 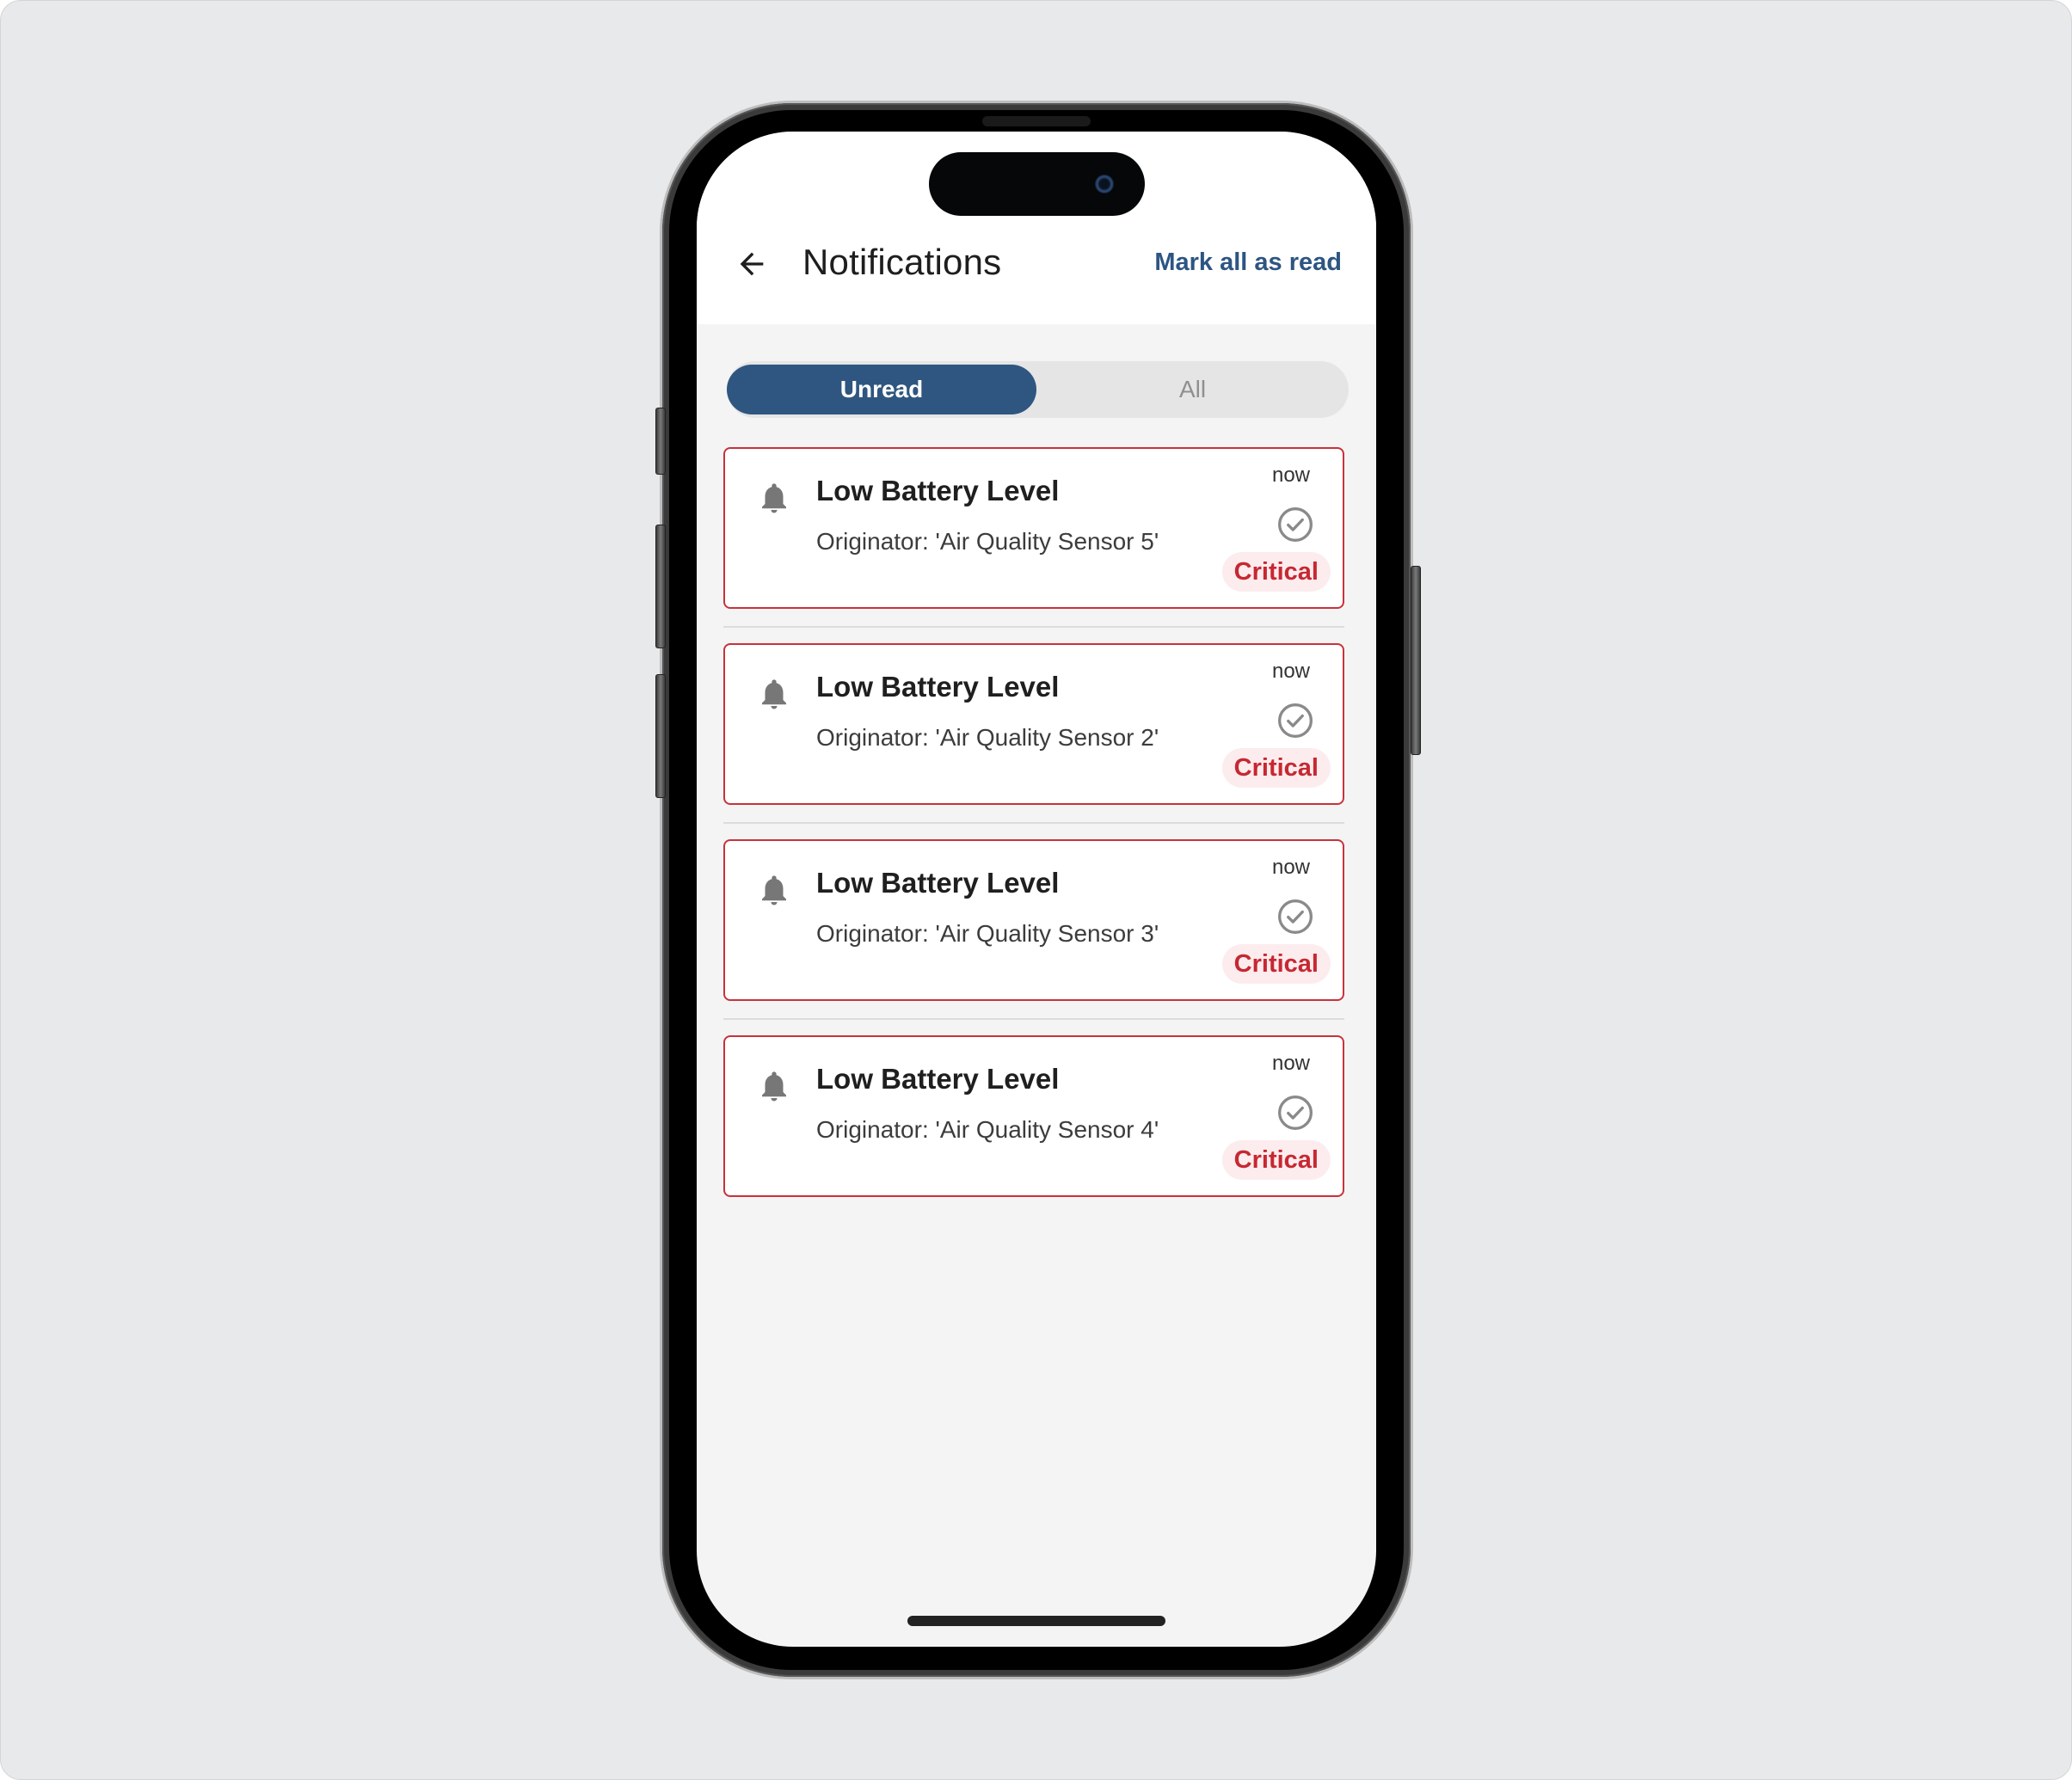 What do you see at coordinates (987, 738) in the screenshot?
I see `notification-originator: Originator: 'Air Quality Sensor 2'` at bounding box center [987, 738].